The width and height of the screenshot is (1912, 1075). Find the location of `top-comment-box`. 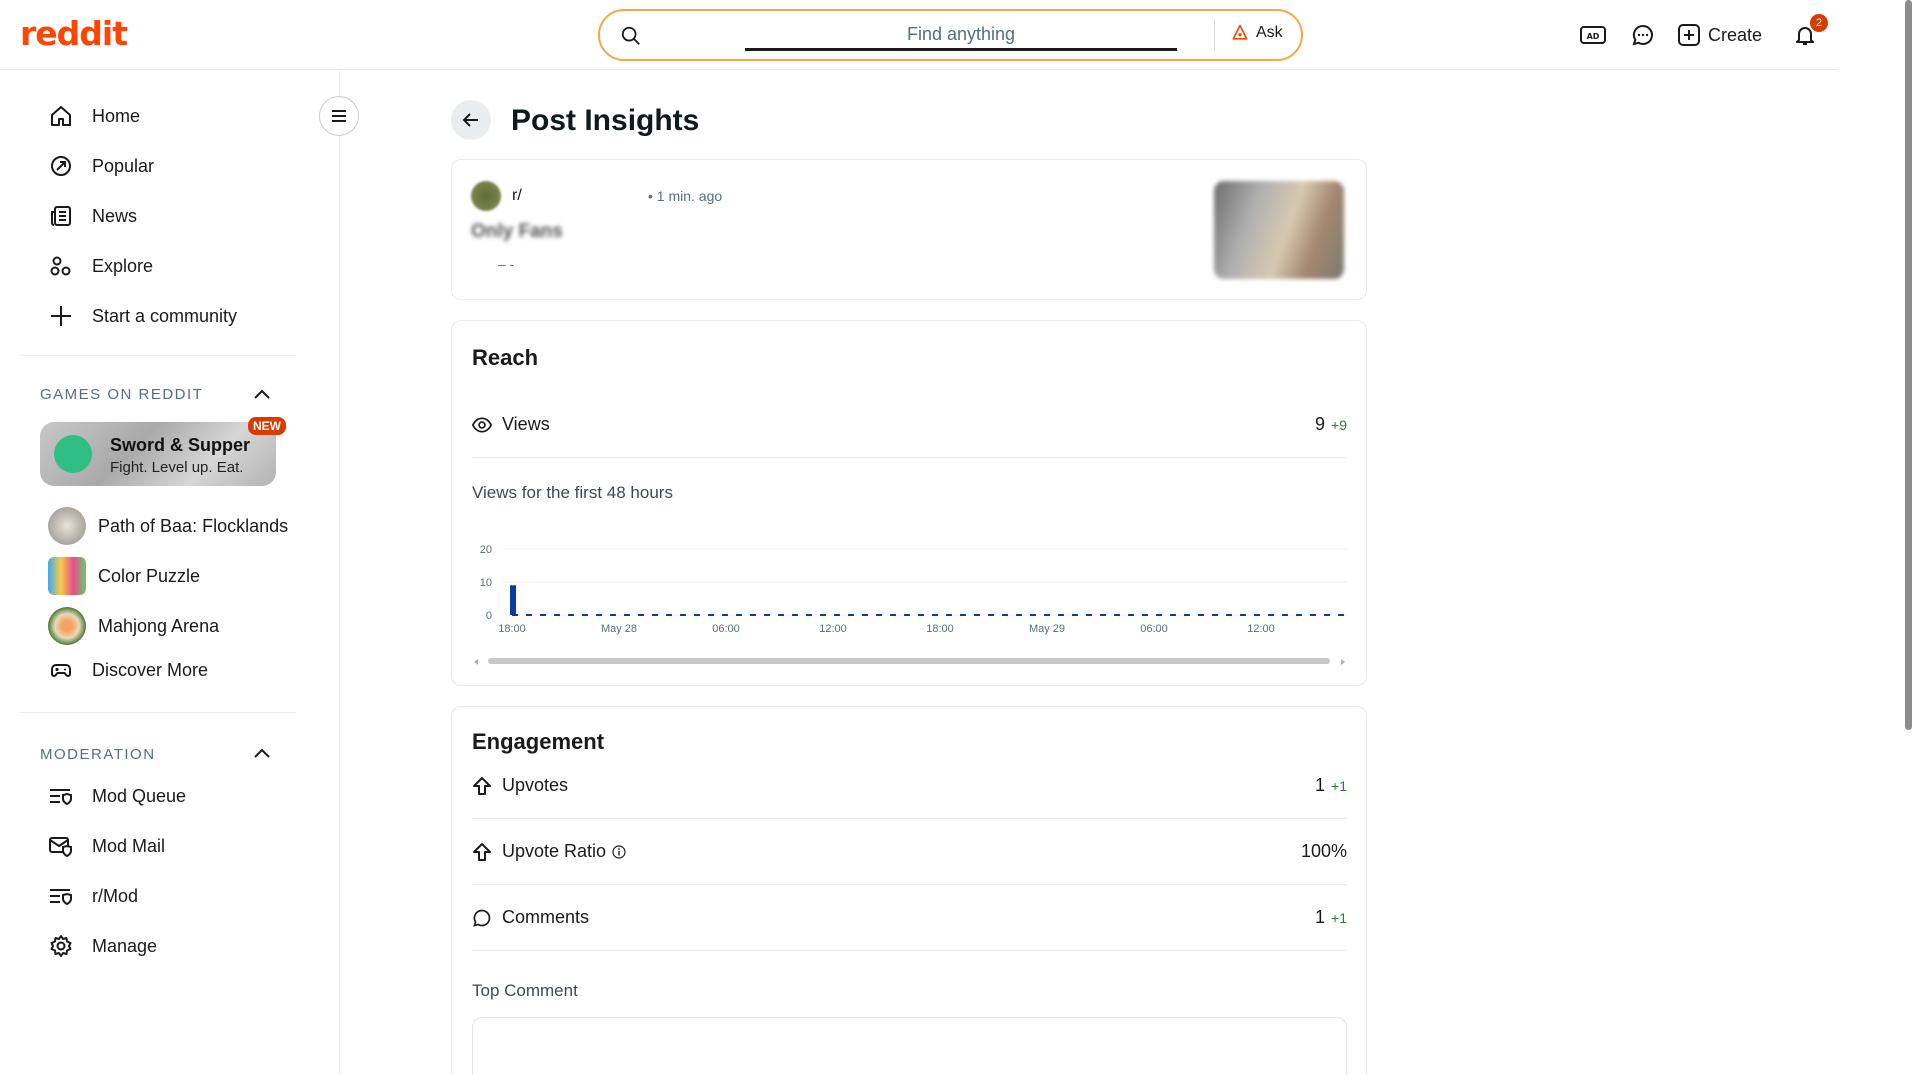

top-comment-box is located at coordinates (909, 1046).